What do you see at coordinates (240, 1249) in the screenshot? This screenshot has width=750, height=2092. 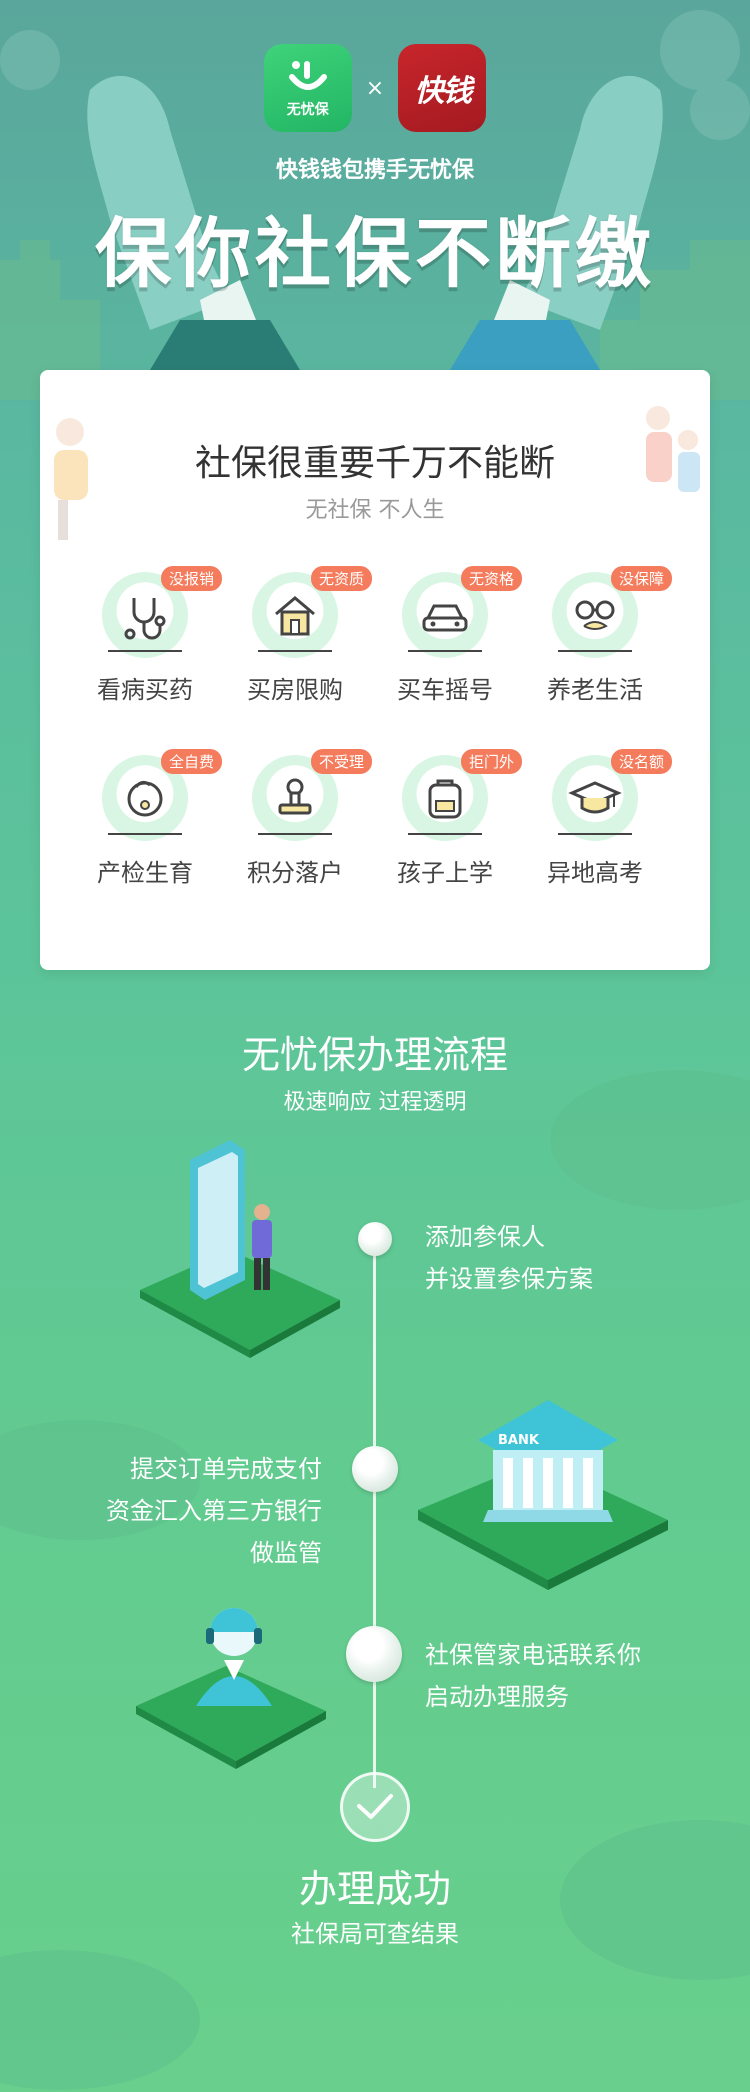 I see `phone-person-illustration` at bounding box center [240, 1249].